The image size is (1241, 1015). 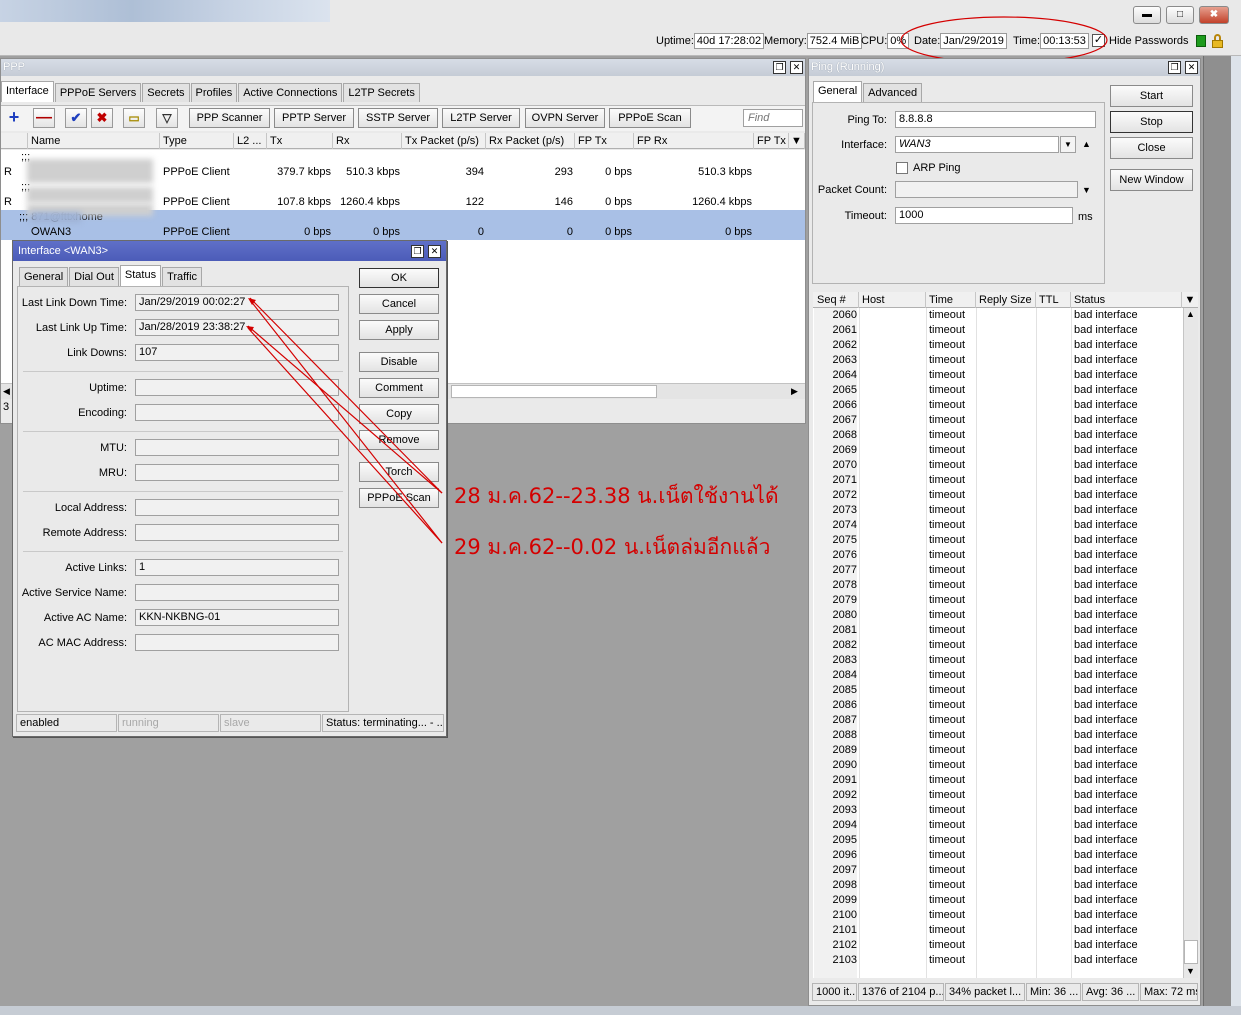 I want to click on apply-button: Apply, so click(x=399, y=330).